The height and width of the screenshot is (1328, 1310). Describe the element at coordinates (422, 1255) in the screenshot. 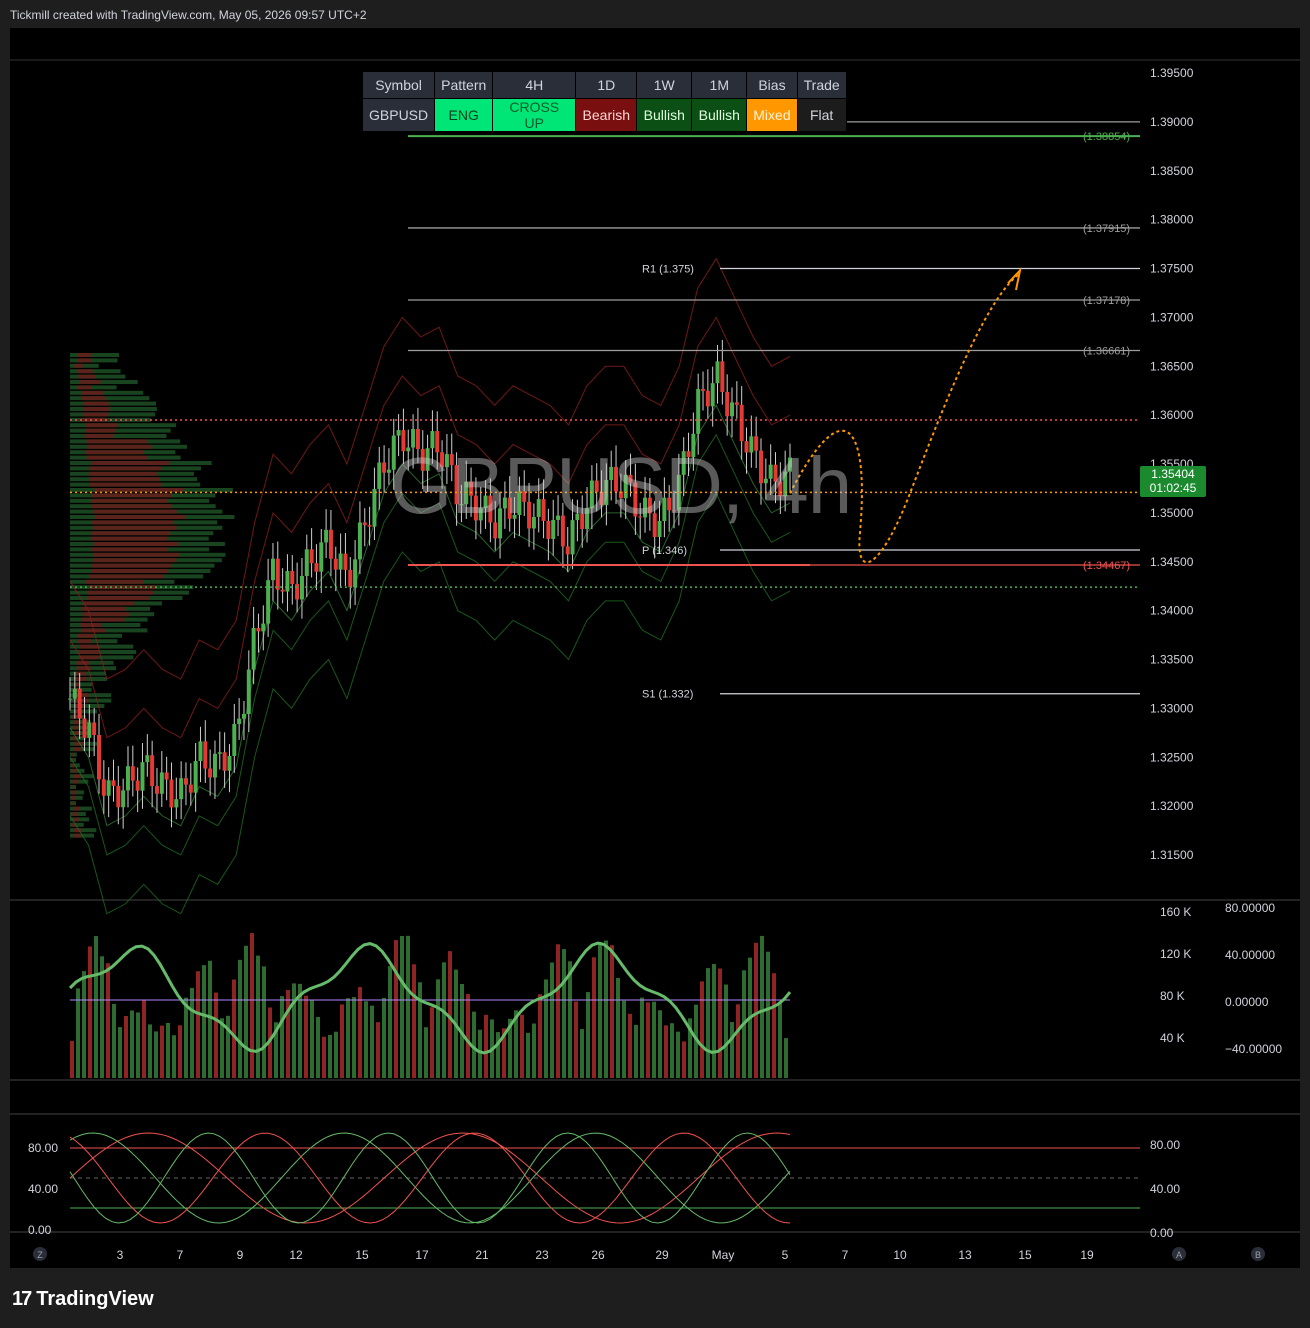

I see `time-axis-tick: 17` at that location.